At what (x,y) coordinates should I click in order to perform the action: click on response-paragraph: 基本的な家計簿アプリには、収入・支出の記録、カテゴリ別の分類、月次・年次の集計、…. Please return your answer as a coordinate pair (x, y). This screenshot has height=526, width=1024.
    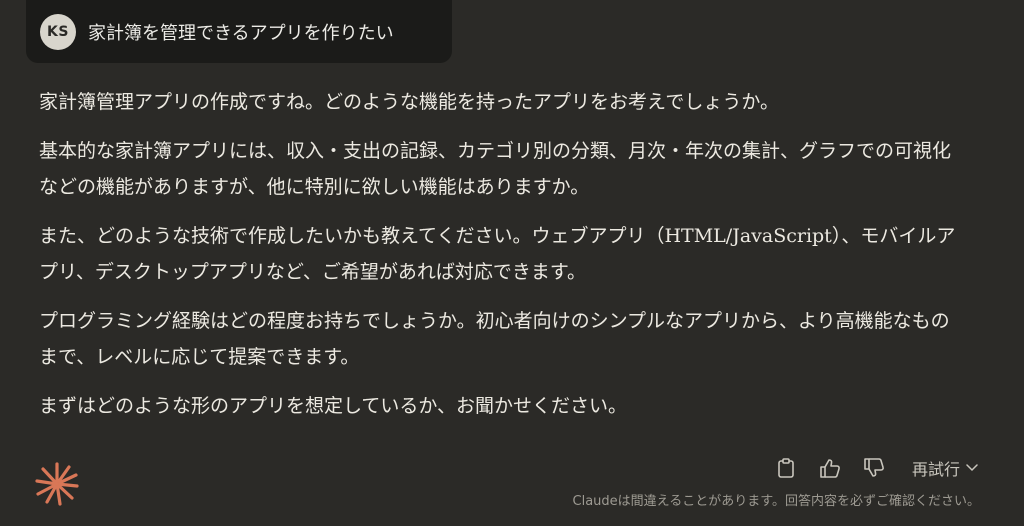
    Looking at the image, I should click on (495, 169).